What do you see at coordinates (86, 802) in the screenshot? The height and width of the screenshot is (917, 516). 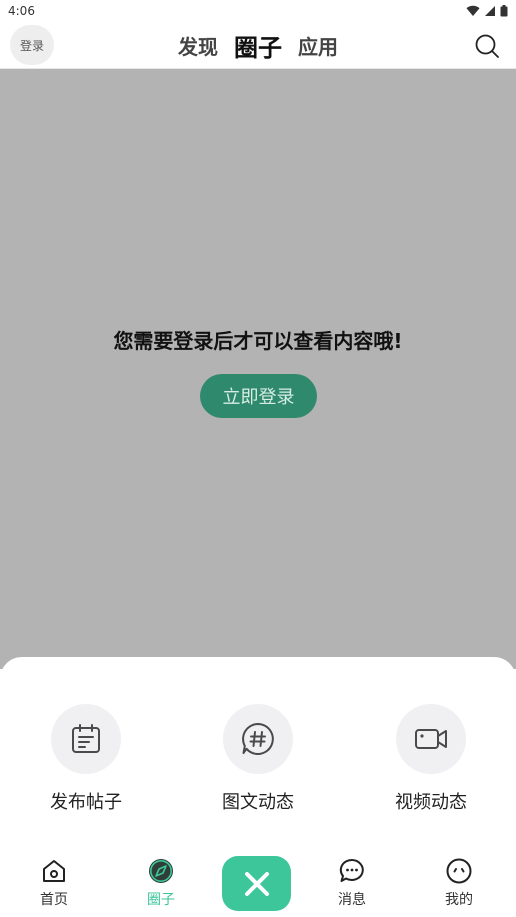 I see `action-label: 发布帖子` at bounding box center [86, 802].